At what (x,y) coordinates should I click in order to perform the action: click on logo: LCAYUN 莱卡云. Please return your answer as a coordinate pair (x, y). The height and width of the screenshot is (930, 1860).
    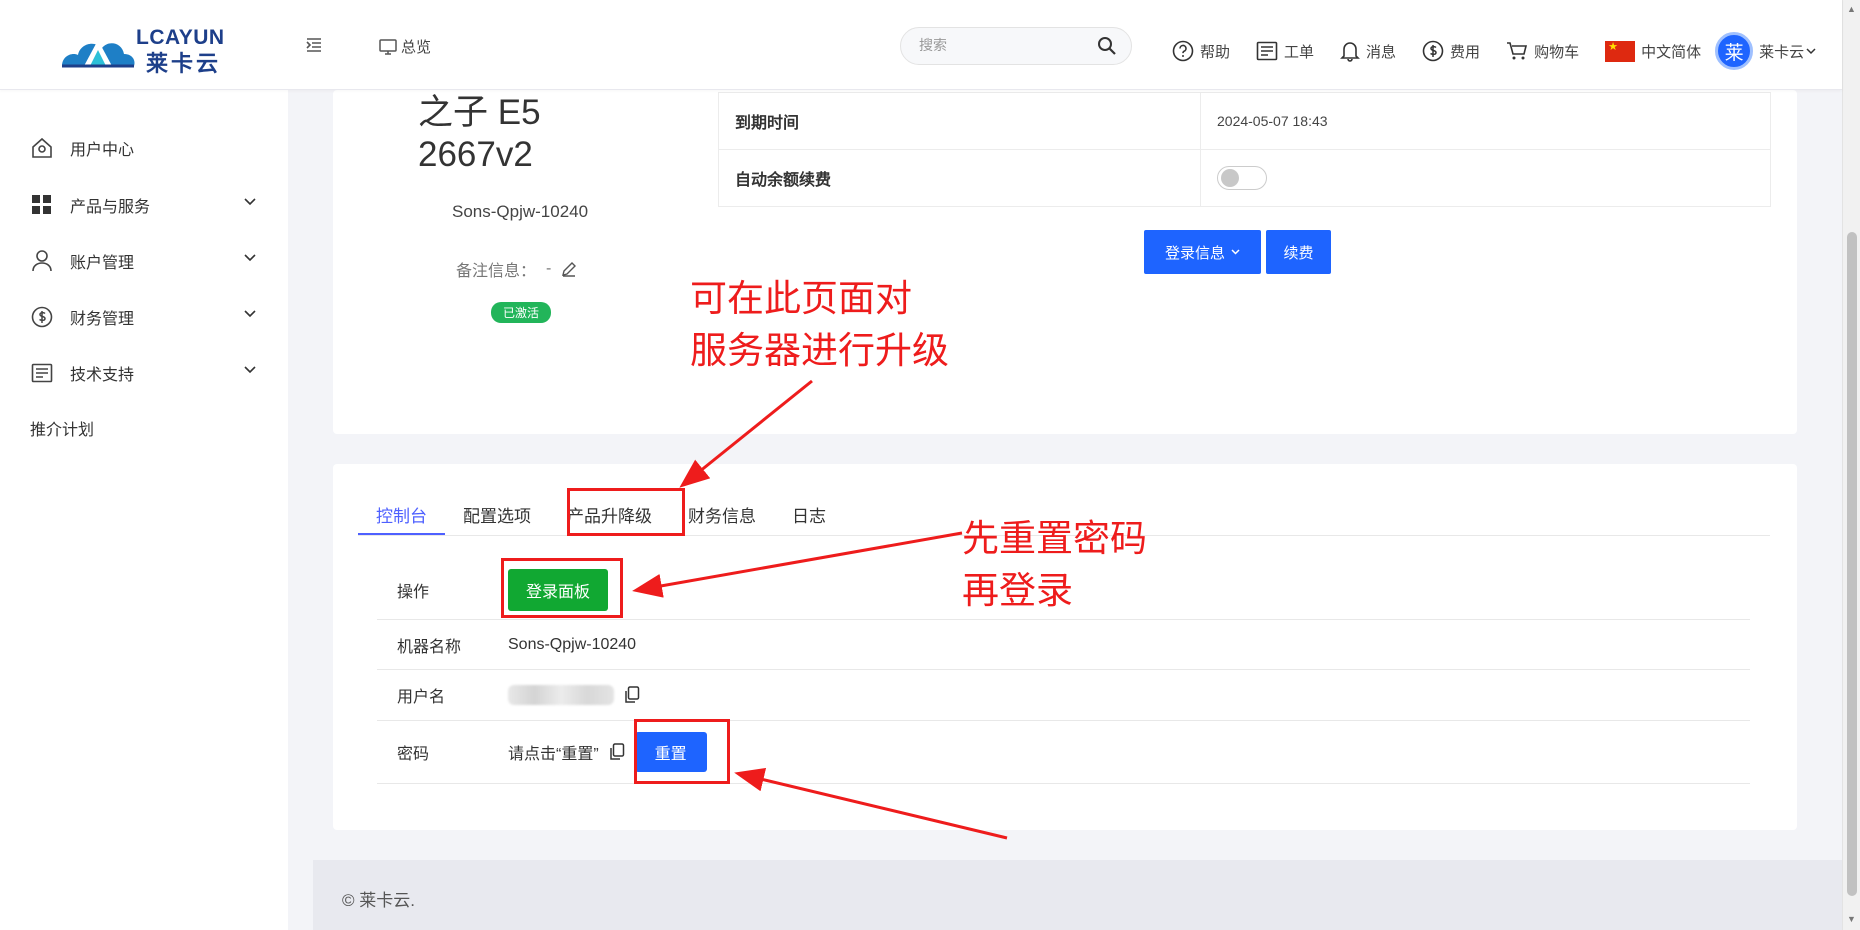
    Looking at the image, I should click on (148, 49).